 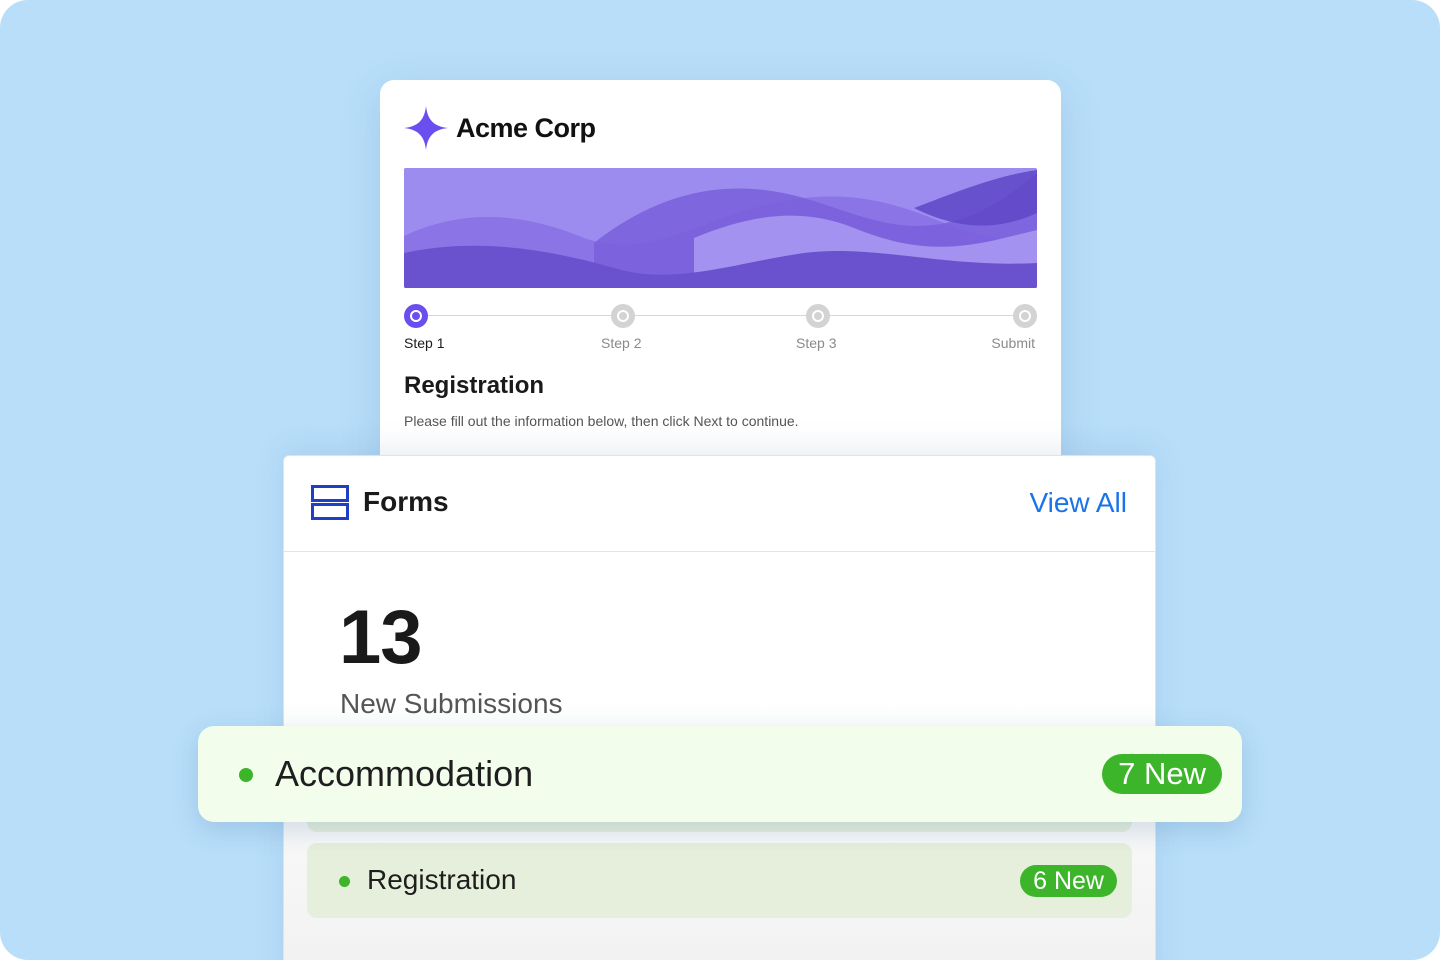 What do you see at coordinates (720, 774) in the screenshot?
I see `list-item-accommodation: Accommodation 7 New` at bounding box center [720, 774].